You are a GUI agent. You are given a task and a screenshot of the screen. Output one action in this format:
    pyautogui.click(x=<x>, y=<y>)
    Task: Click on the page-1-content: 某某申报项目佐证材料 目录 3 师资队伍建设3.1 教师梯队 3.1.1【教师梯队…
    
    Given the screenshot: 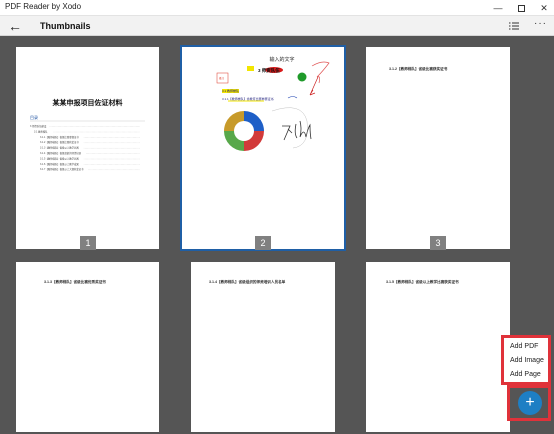 What is the action you would take?
    pyautogui.click(x=87, y=134)
    